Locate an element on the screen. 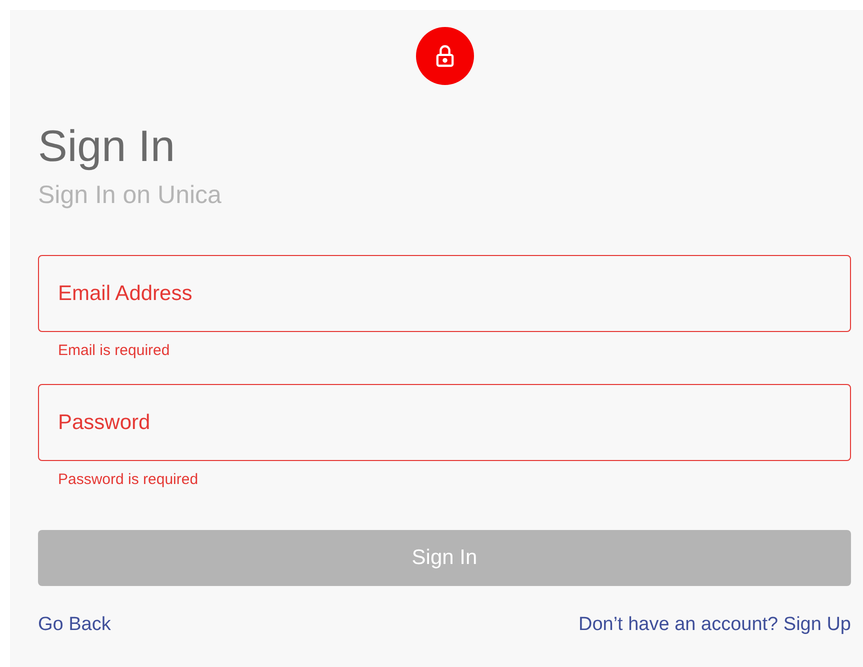 This screenshot has height=667, width=863. input-field: Password is located at coordinates (444, 422).